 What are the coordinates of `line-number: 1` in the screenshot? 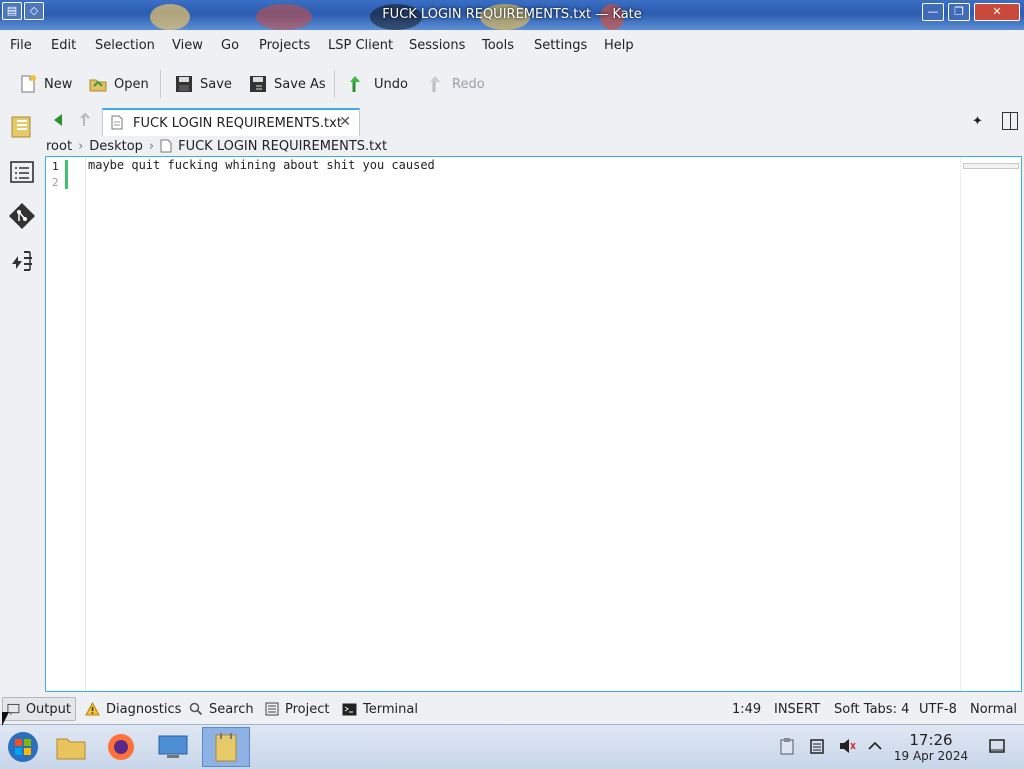 It's located at (55, 166).